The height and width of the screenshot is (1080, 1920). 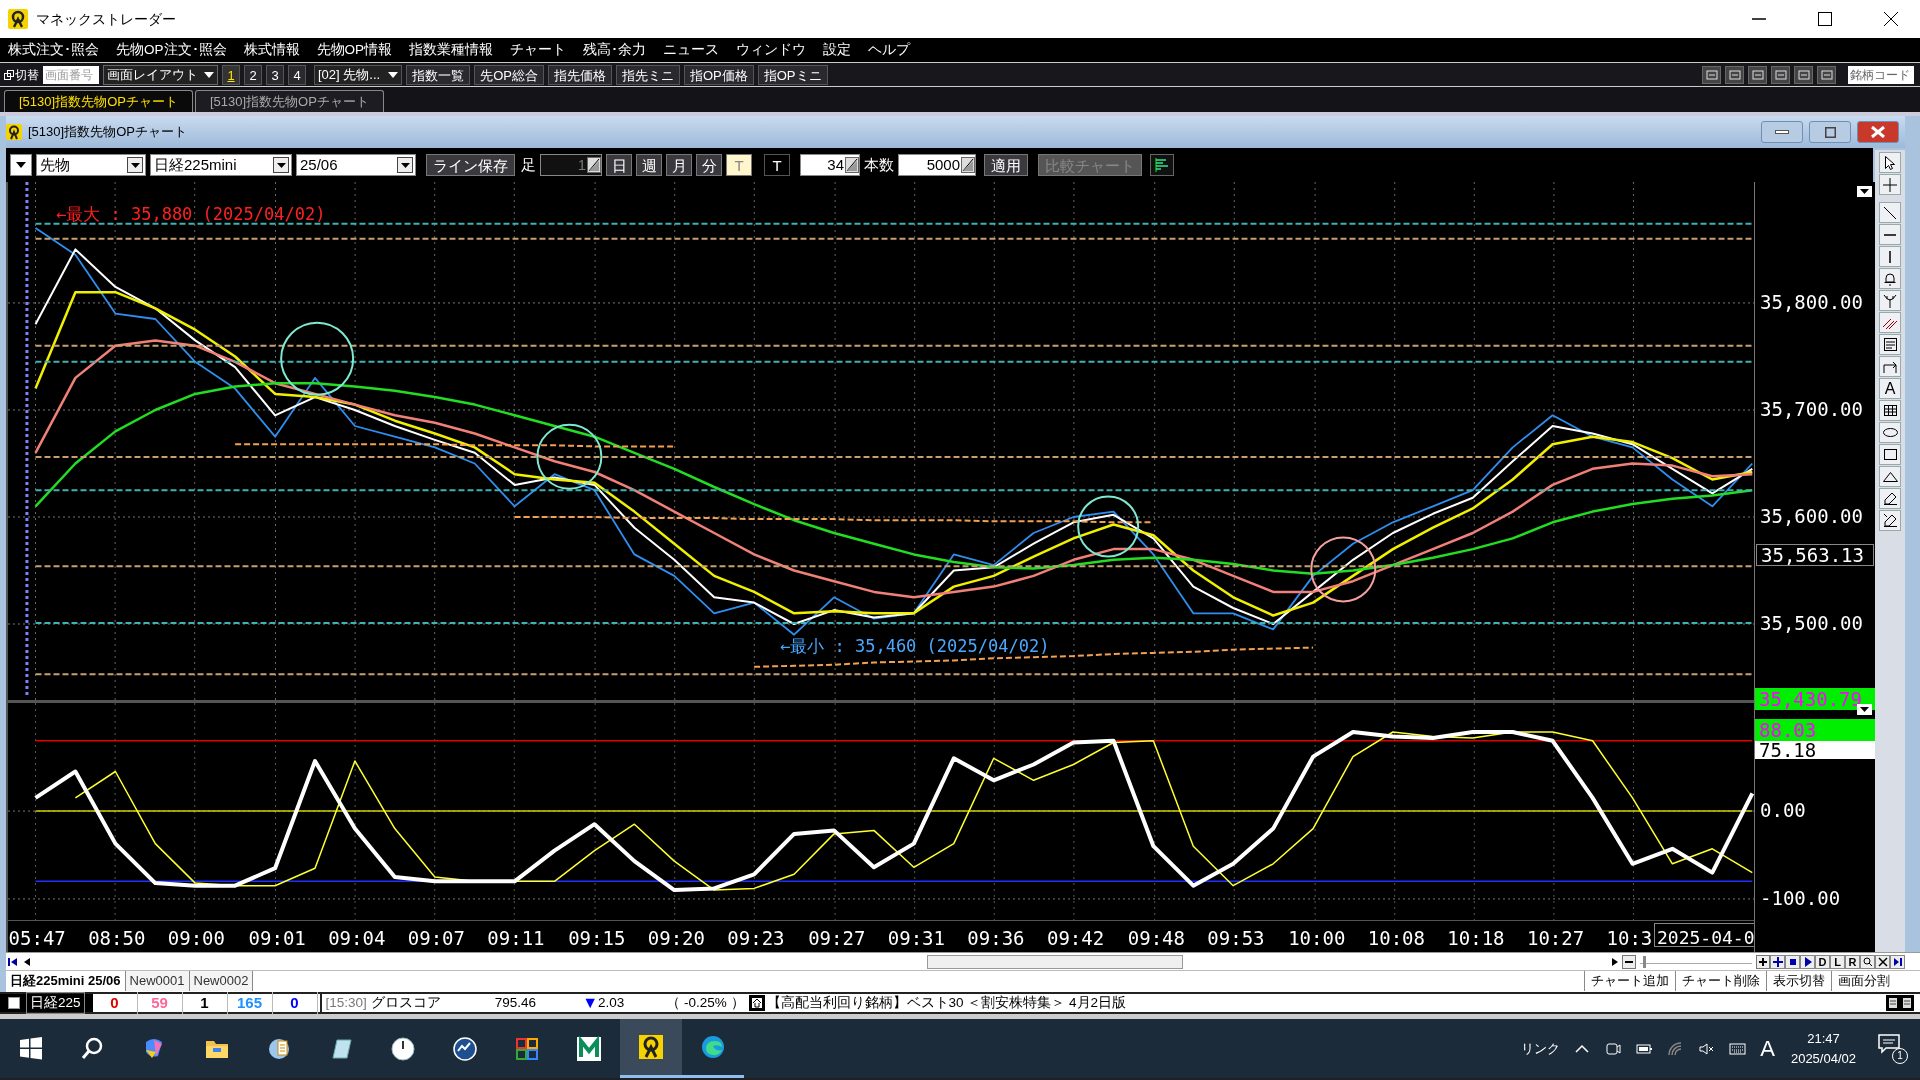 What do you see at coordinates (1006, 165) in the screenshot?
I see `apply-button: 適用` at bounding box center [1006, 165].